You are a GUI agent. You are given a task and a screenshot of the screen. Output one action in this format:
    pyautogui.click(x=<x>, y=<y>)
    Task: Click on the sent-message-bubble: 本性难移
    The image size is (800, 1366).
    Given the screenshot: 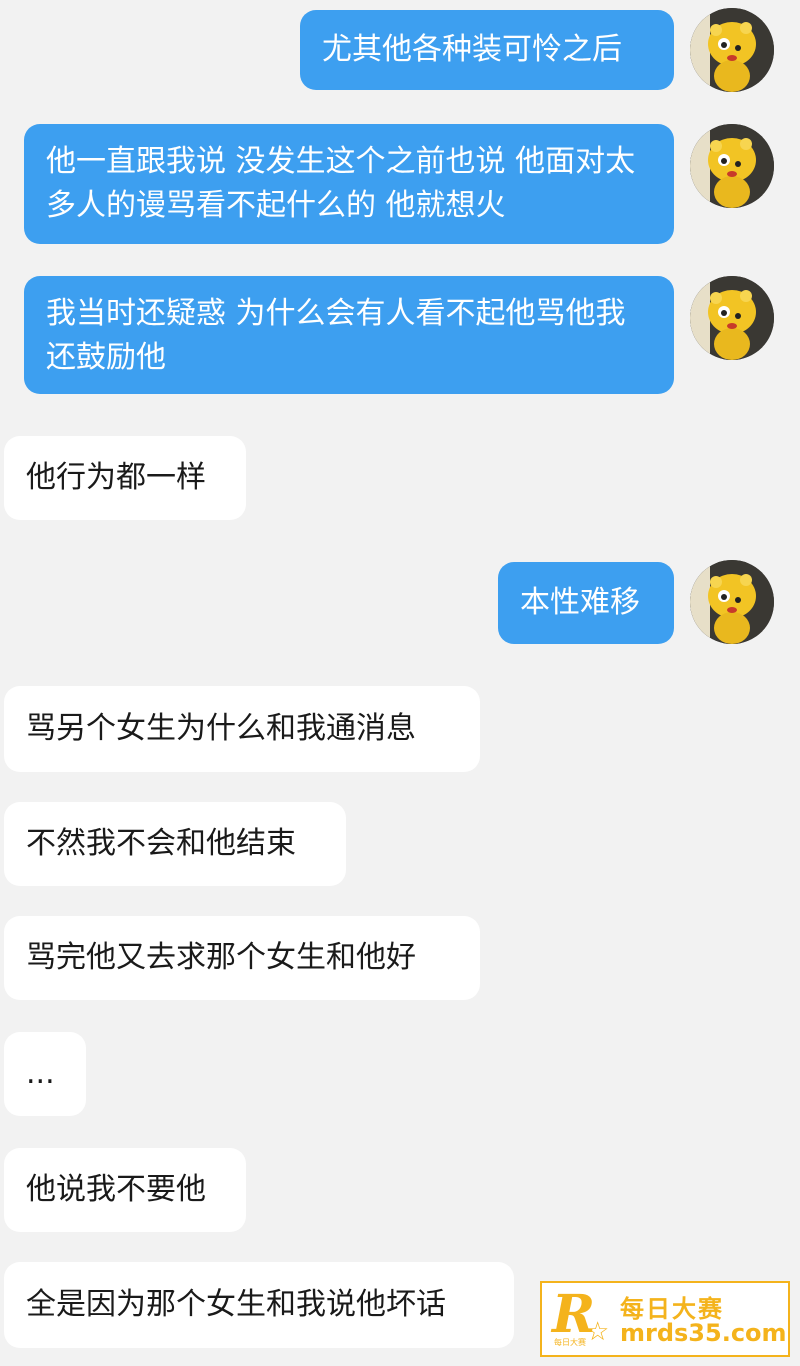 What is the action you would take?
    pyautogui.click(x=586, y=603)
    